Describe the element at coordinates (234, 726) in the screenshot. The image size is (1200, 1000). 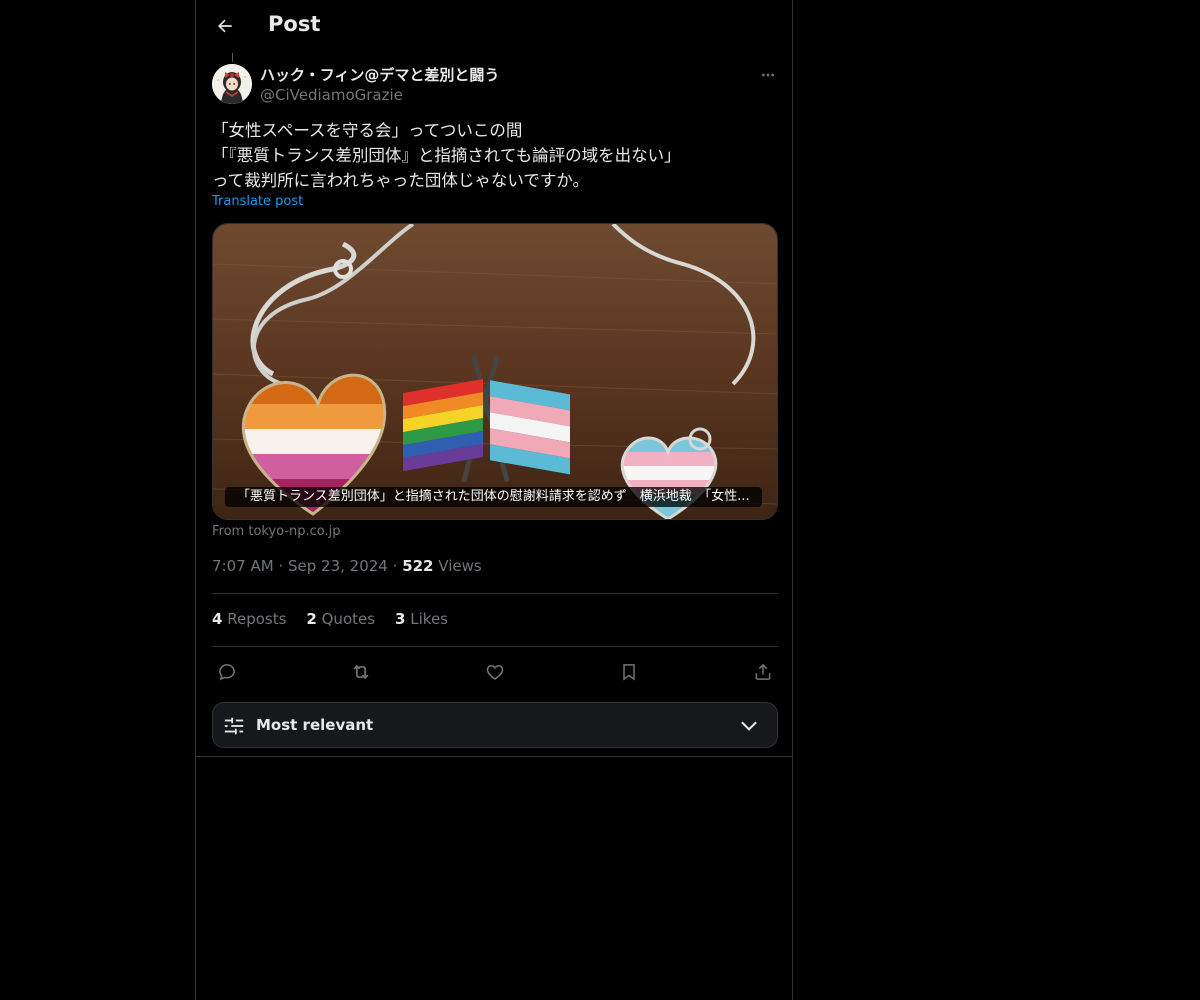
I see `sliders-icon` at that location.